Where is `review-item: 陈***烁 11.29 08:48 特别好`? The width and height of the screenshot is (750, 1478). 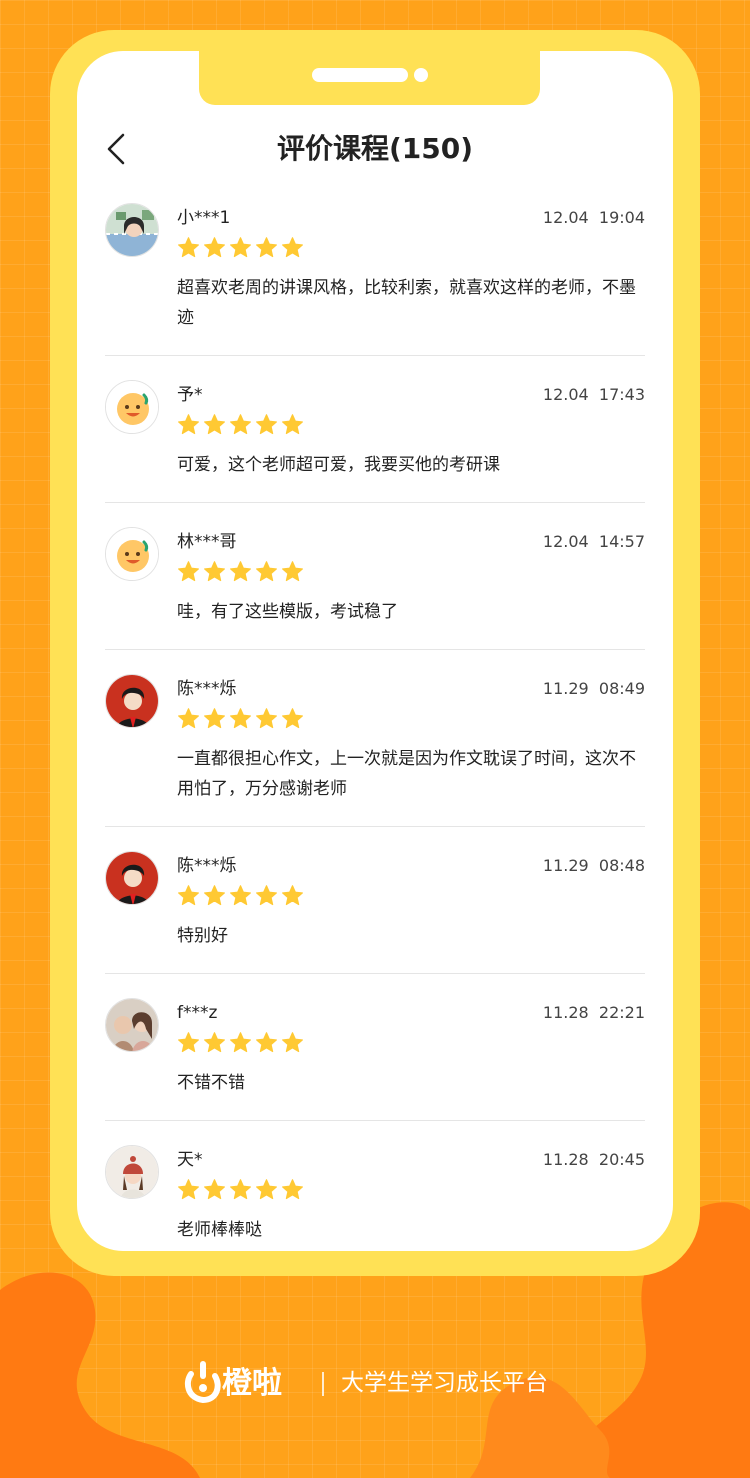 review-item: 陈***烁 11.29 08:48 特别好 is located at coordinates (375, 912).